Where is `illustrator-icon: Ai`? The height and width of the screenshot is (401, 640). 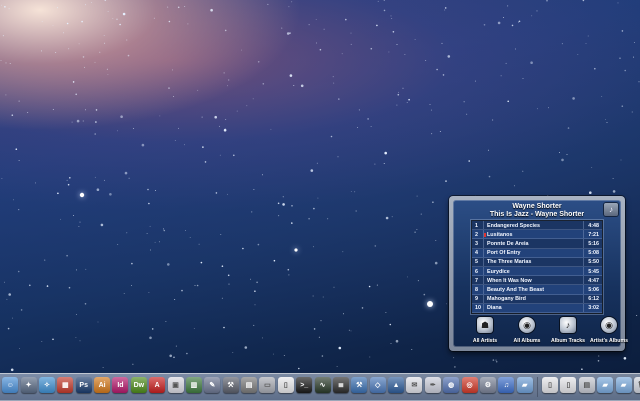
illustrator-icon: Ai is located at coordinates (102, 385).